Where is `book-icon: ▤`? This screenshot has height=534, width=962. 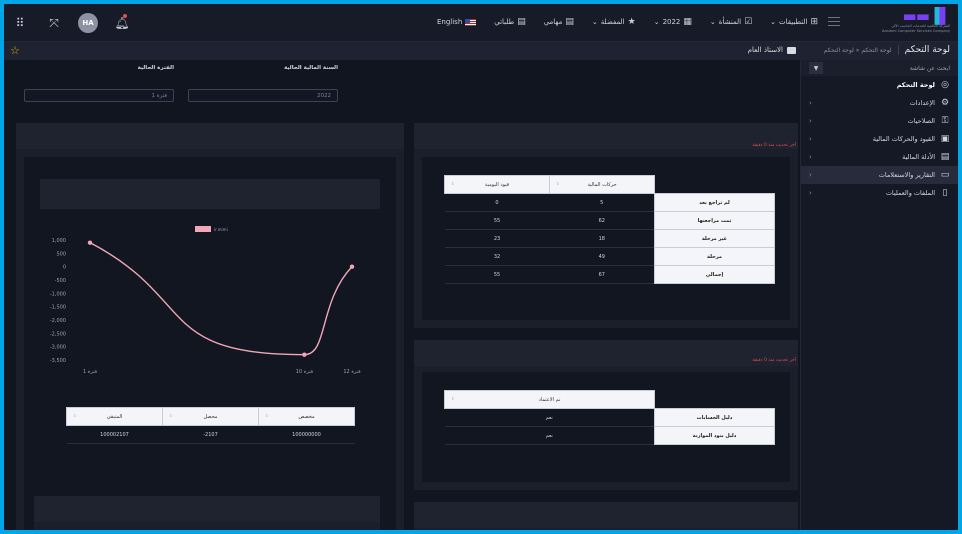
book-icon: ▤ is located at coordinates (945, 157).